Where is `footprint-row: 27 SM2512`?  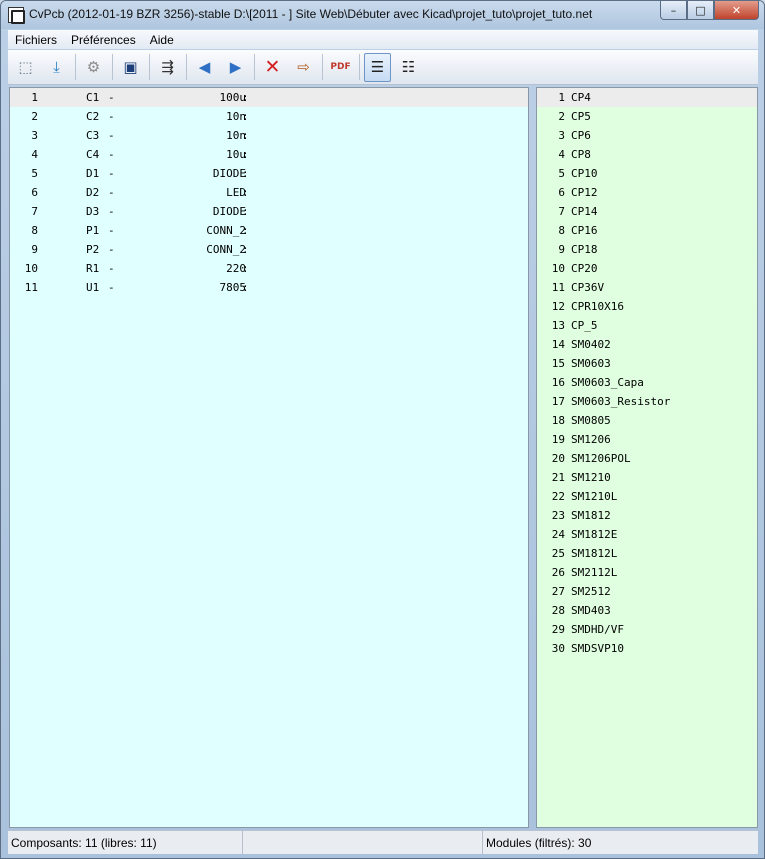 footprint-row: 27 SM2512 is located at coordinates (647, 591).